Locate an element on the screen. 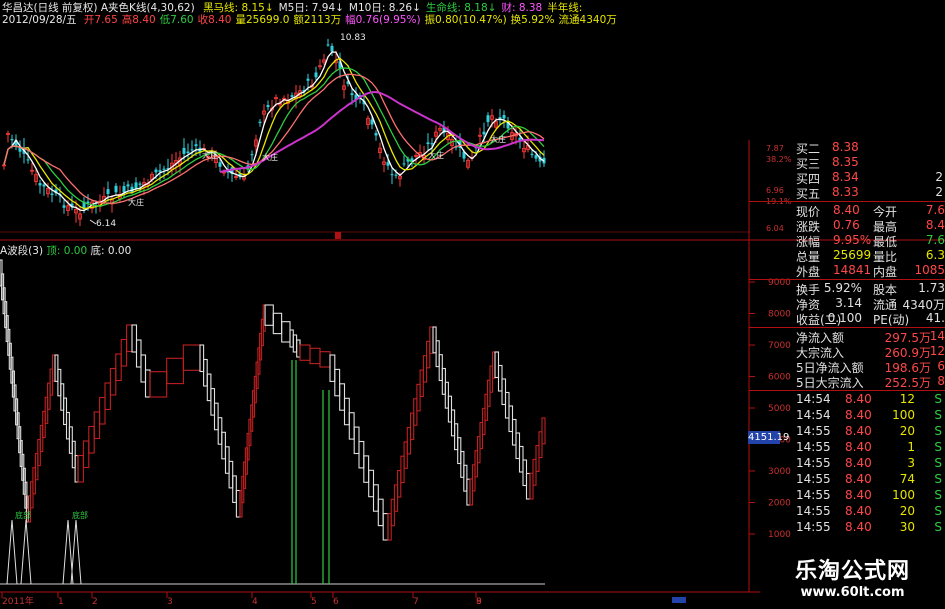  bid-row: 买五 8.33 2 is located at coordinates (847, 193).